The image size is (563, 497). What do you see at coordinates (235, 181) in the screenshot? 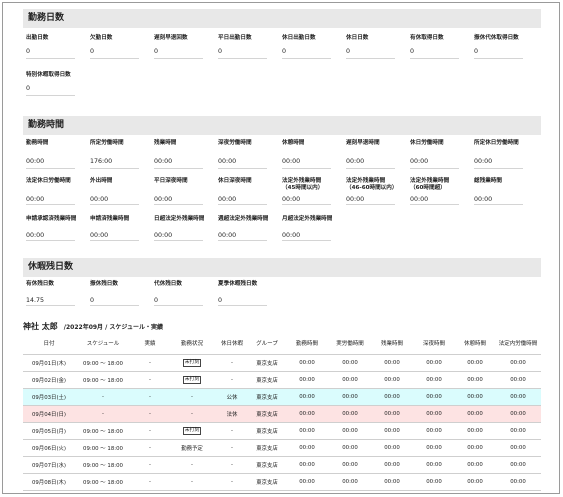
I see `stat-label: 休日深夜時間` at bounding box center [235, 181].